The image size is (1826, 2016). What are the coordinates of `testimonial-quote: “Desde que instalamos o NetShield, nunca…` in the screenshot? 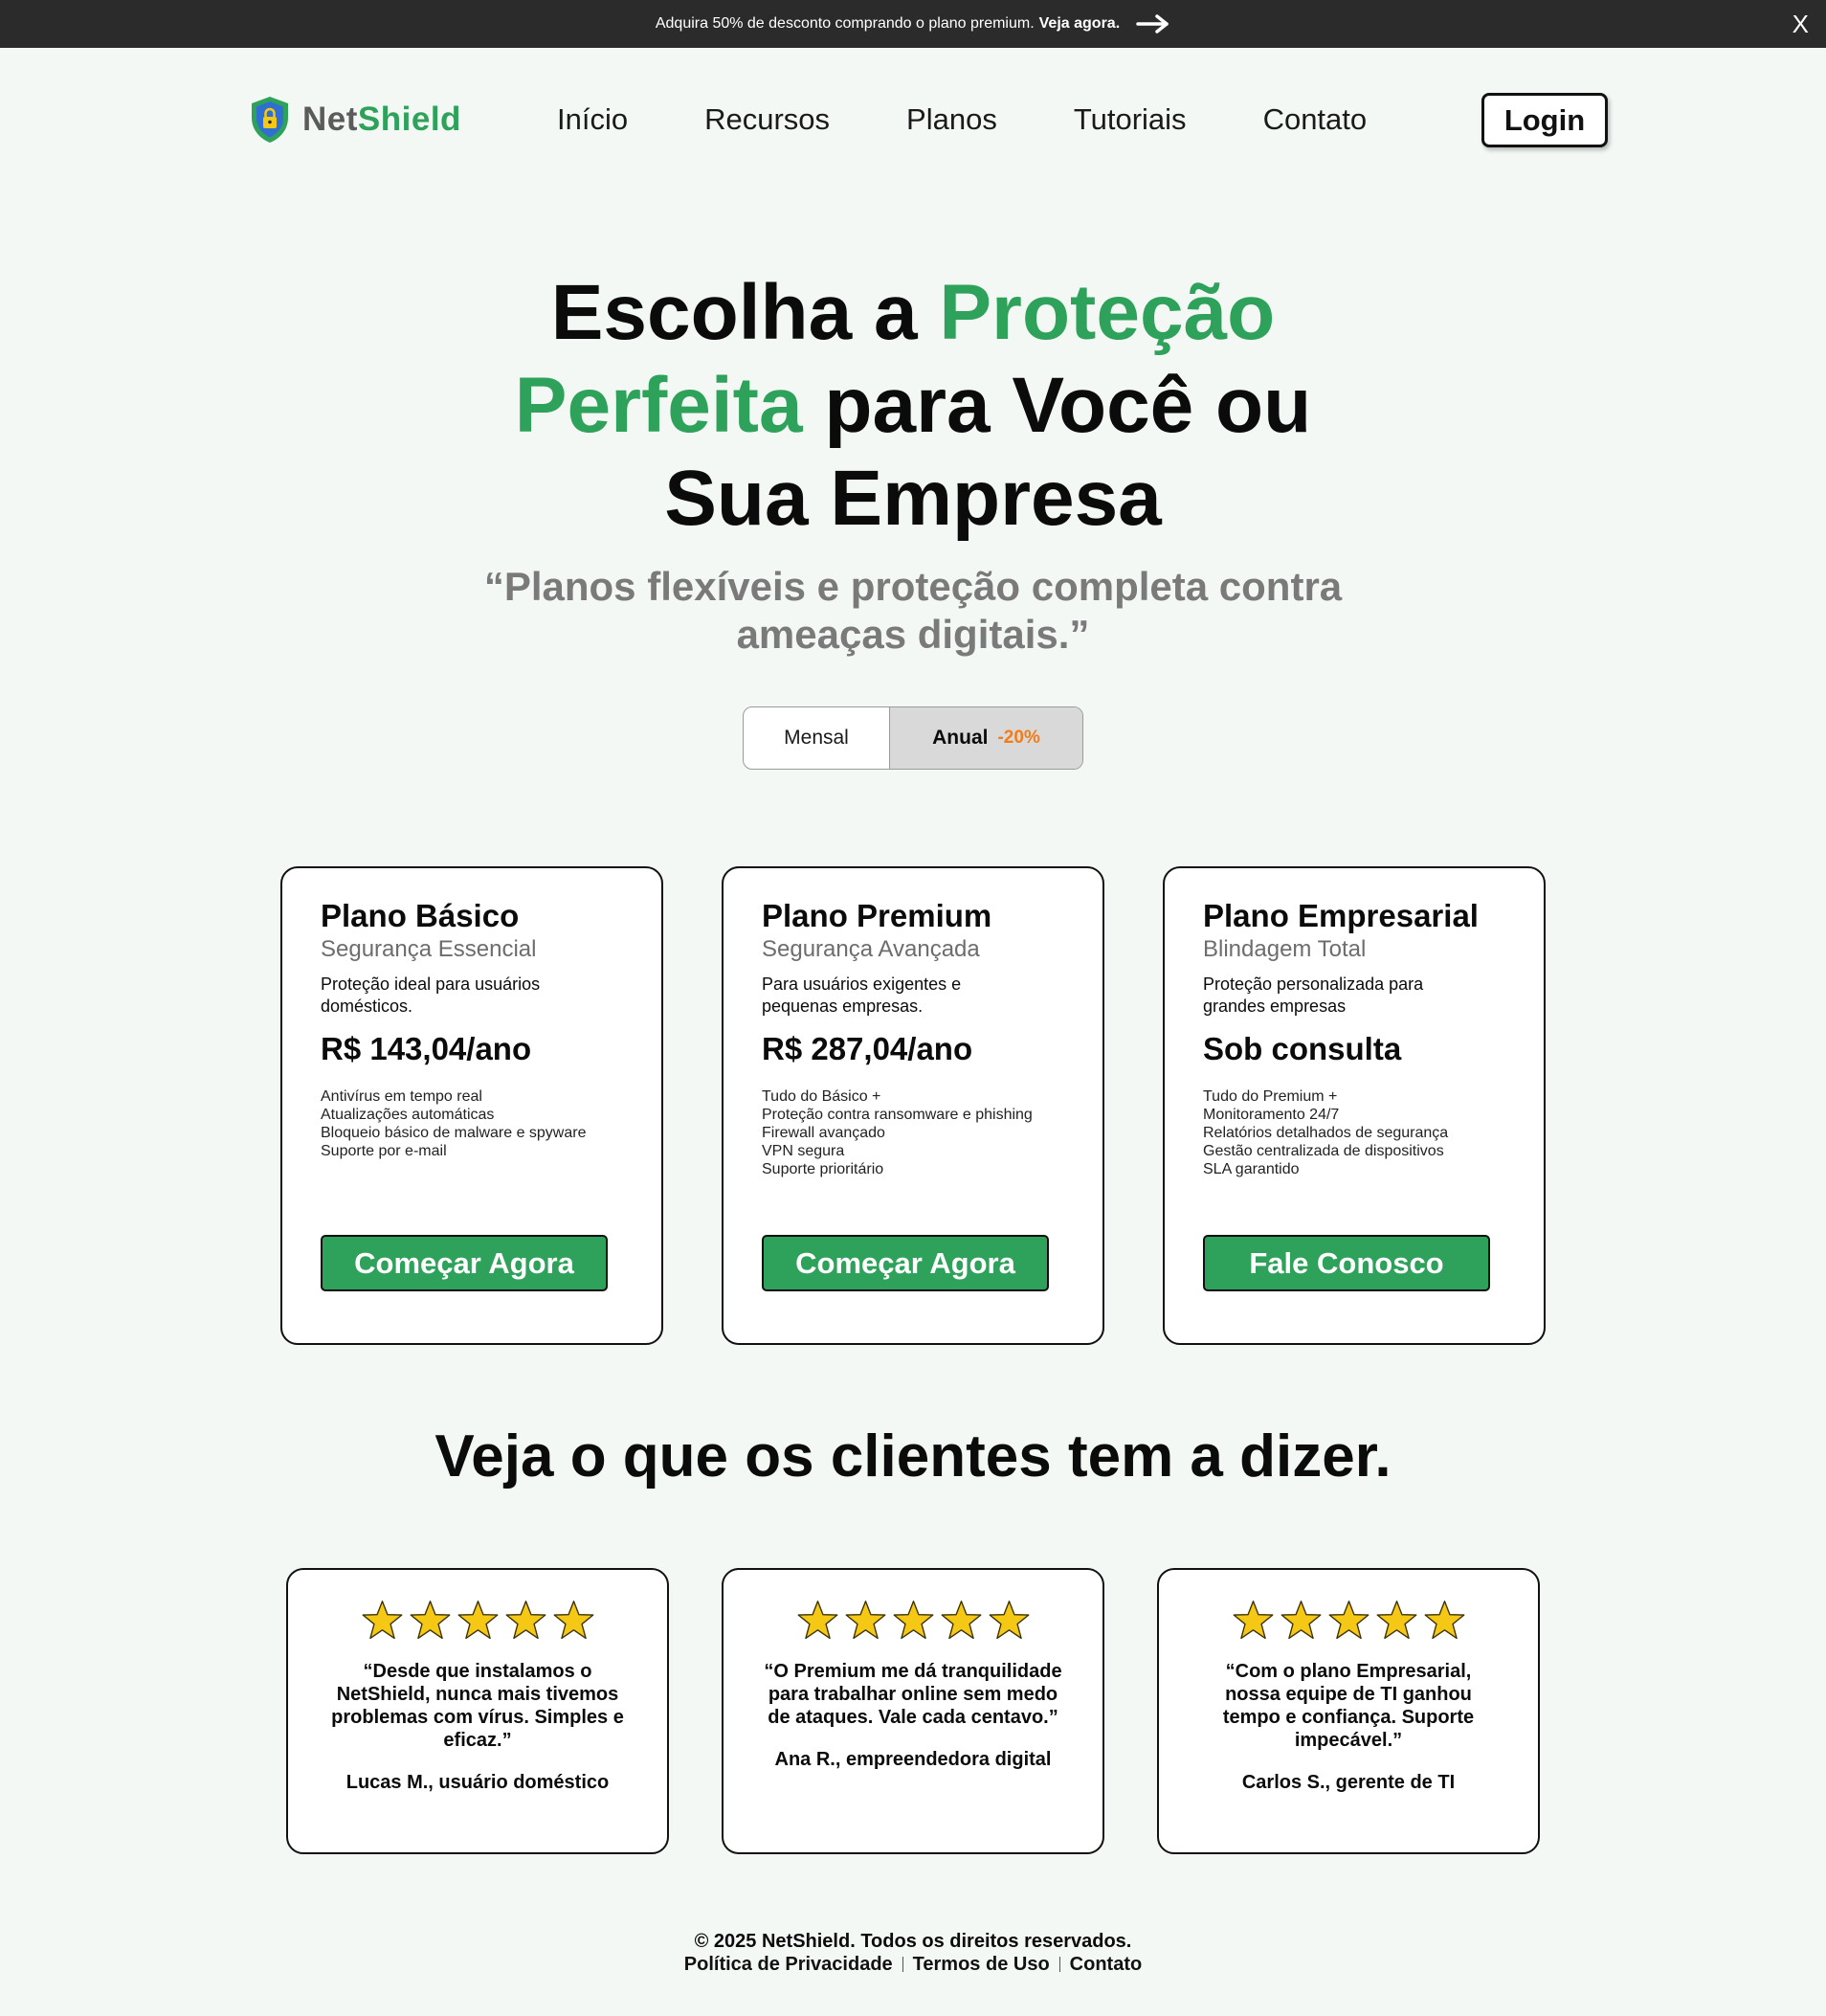 It's located at (477, 1706).